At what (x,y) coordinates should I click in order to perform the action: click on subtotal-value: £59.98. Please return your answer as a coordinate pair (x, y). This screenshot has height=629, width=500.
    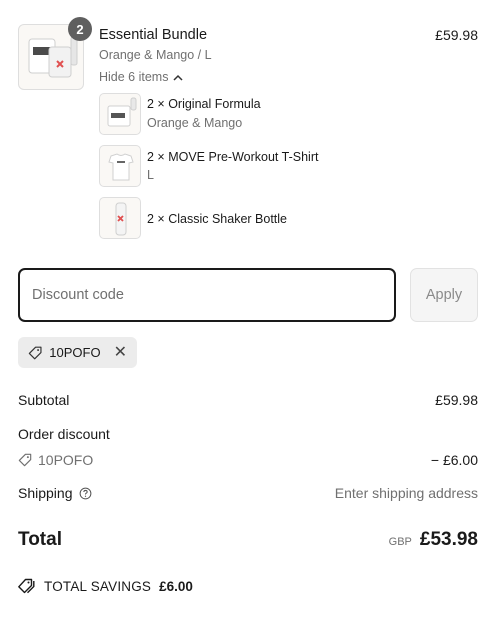
    Looking at the image, I should click on (456, 400).